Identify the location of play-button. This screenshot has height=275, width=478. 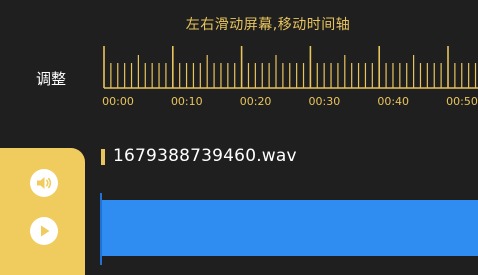
(44, 231).